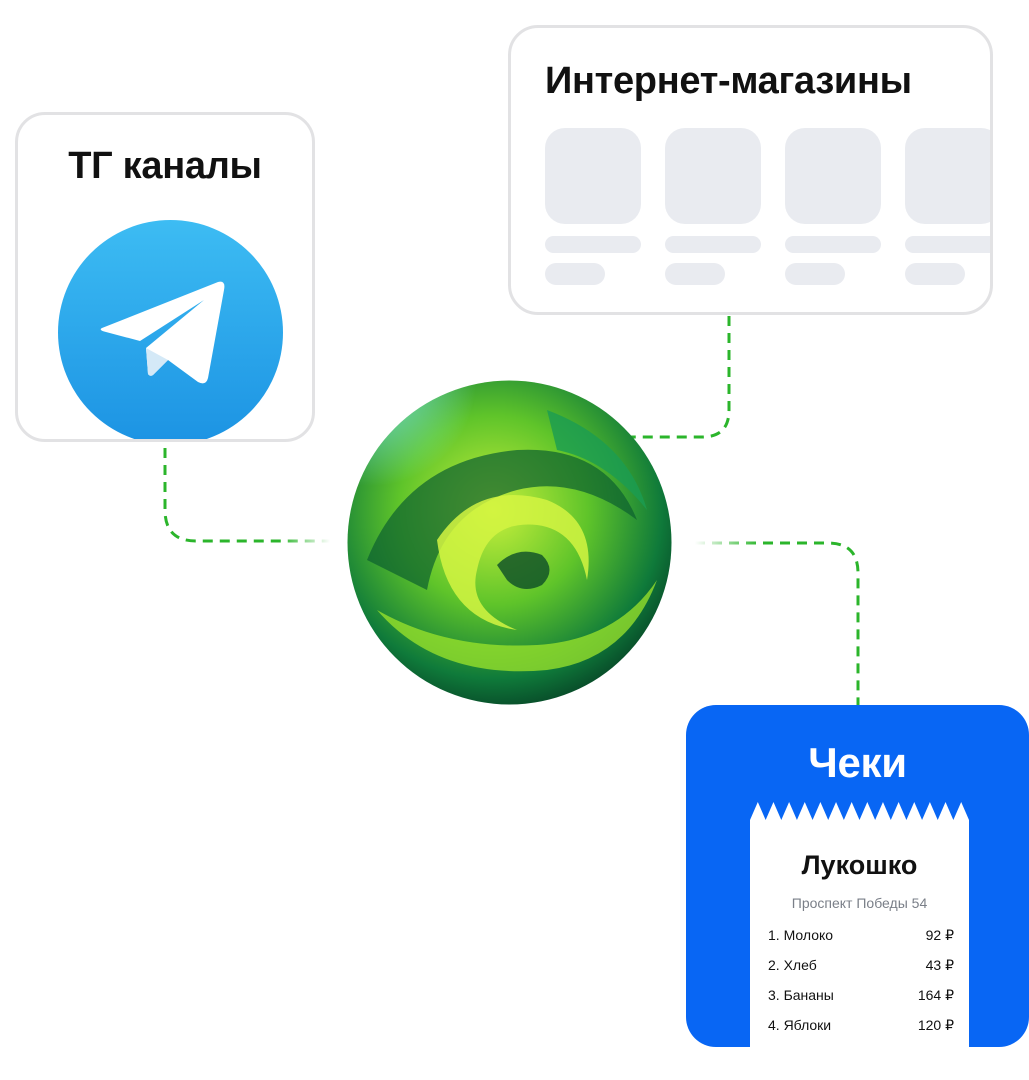 The image size is (1029, 1080). Describe the element at coordinates (859, 903) in the screenshot. I see `store-address: Проспект Победы 54` at that location.